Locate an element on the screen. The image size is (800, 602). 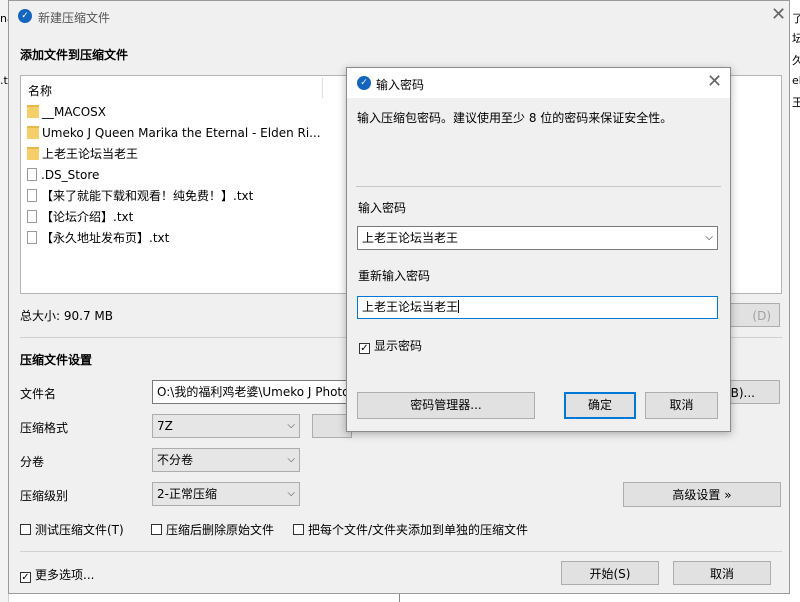
cancel-button: 取消 is located at coordinates (722, 573).